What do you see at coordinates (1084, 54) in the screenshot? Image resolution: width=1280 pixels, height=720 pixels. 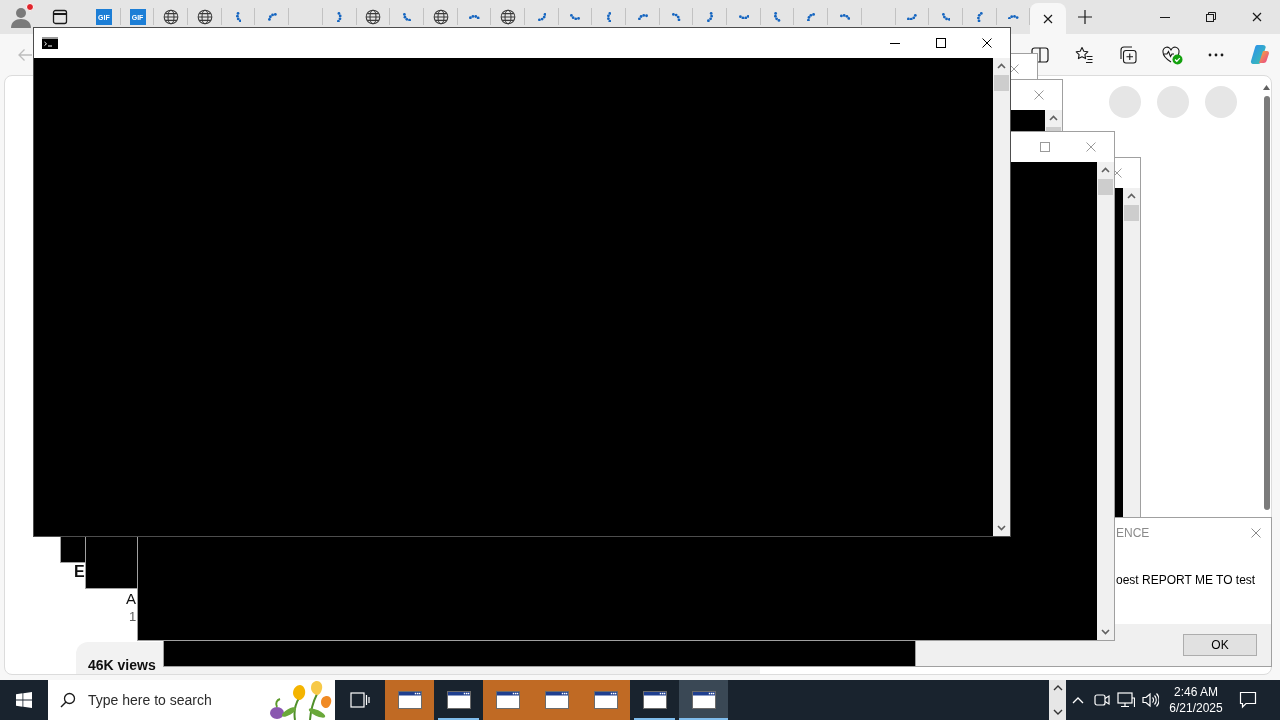 I see `favorites-icon` at bounding box center [1084, 54].